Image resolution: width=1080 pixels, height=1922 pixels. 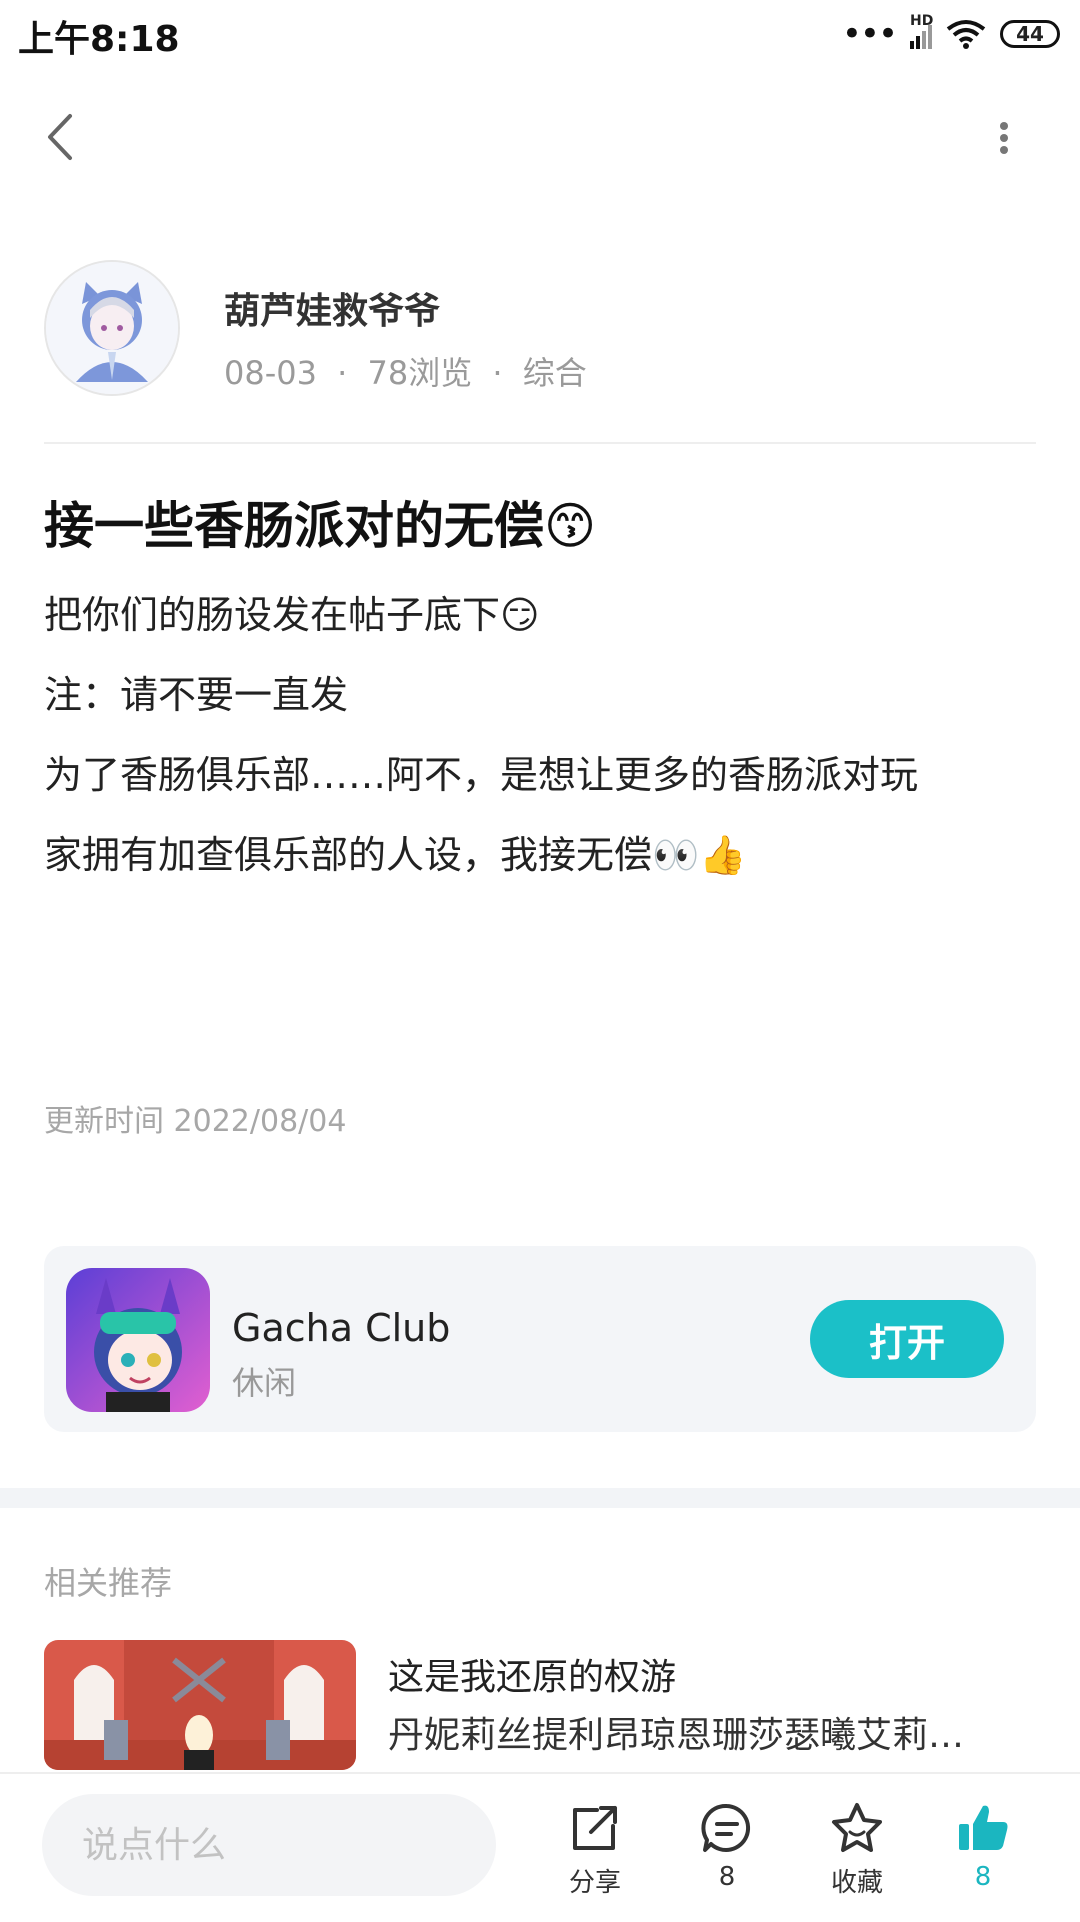 What do you see at coordinates (481, 775) in the screenshot?
I see `post-body-line: 为了香肠俱乐部……阿不，是想让更多的香肠派对玩` at bounding box center [481, 775].